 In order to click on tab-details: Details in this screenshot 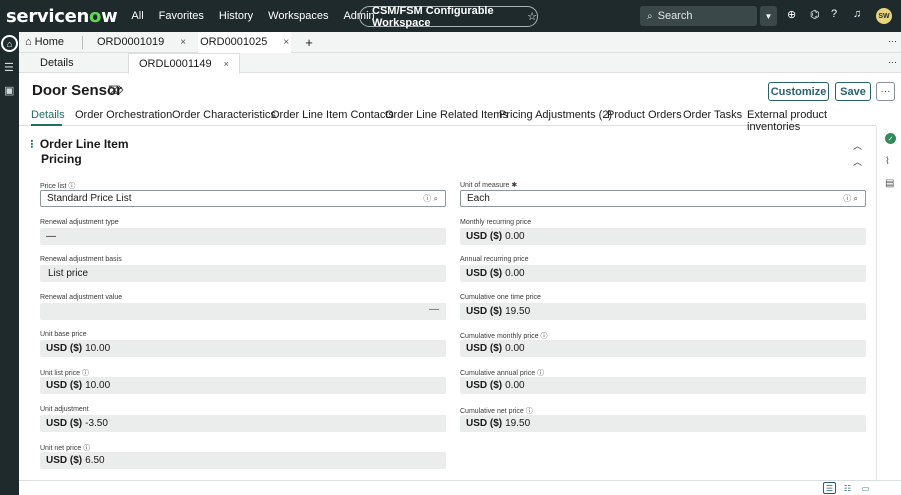, I will do `click(48, 115)`.